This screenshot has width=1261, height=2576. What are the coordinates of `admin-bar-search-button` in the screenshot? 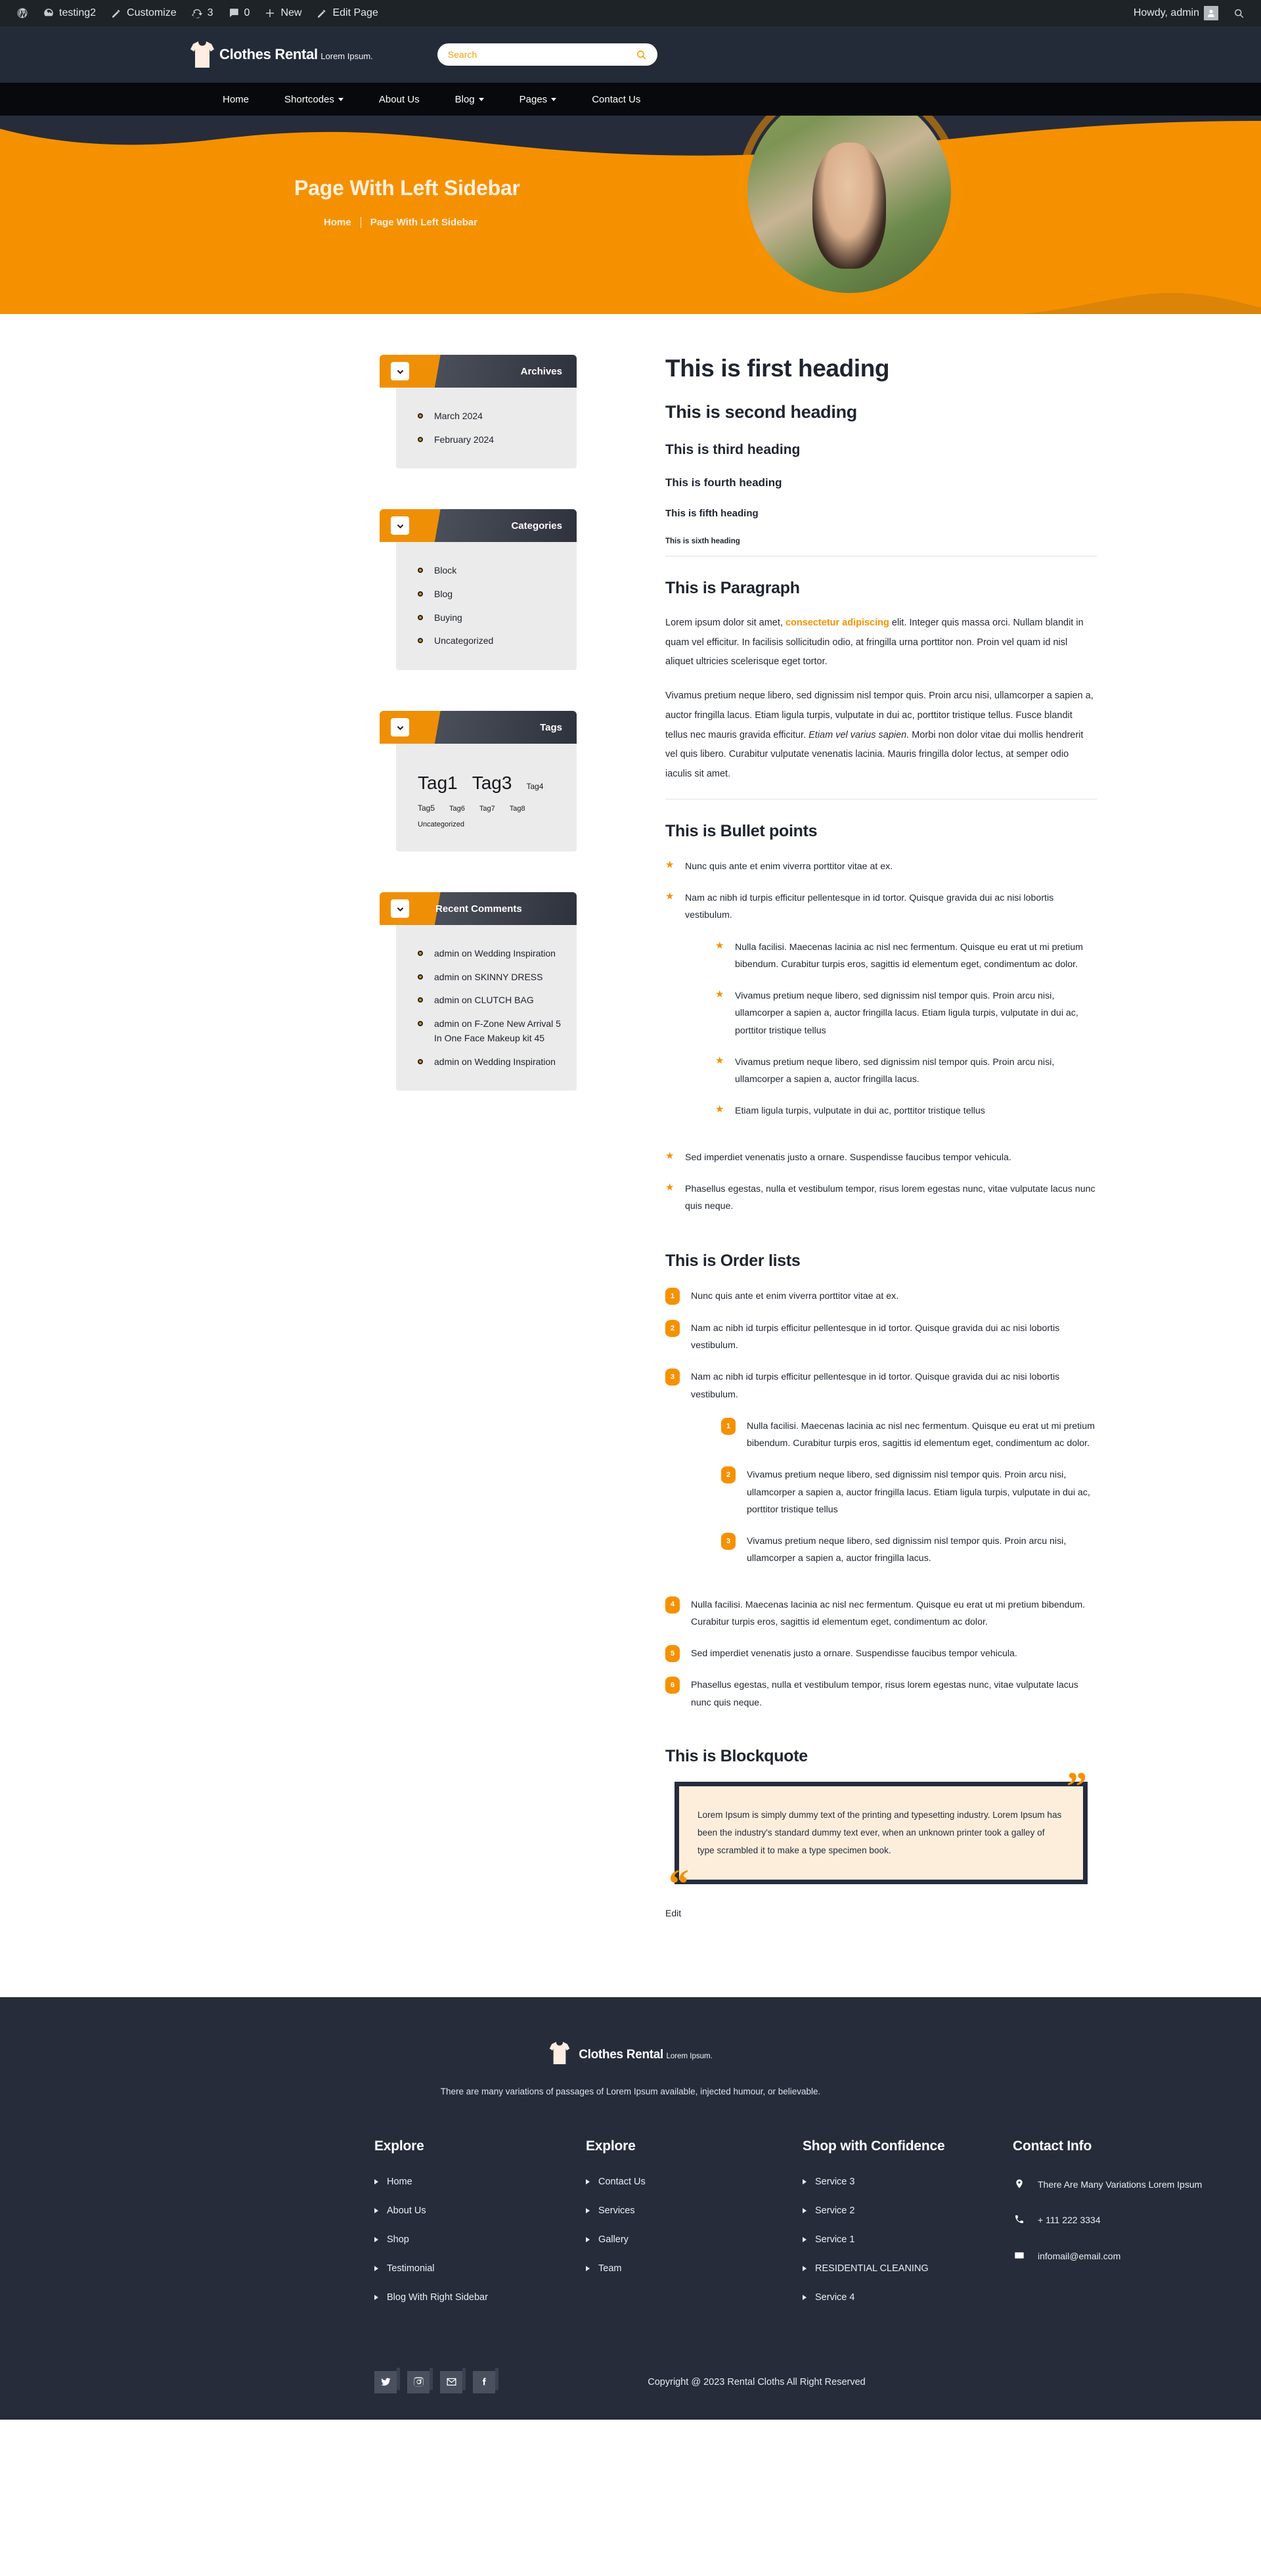 It's located at (1239, 13).